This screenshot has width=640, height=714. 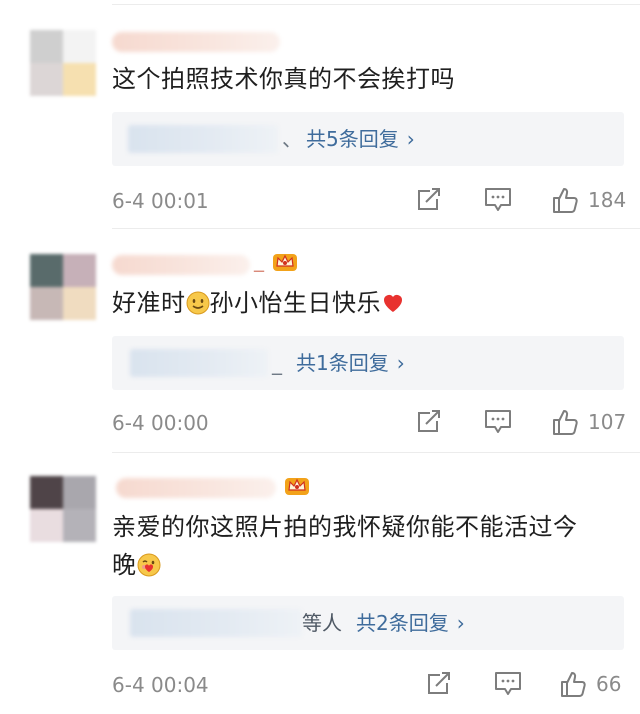 I want to click on reply-tail-text: _, so click(x=277, y=363).